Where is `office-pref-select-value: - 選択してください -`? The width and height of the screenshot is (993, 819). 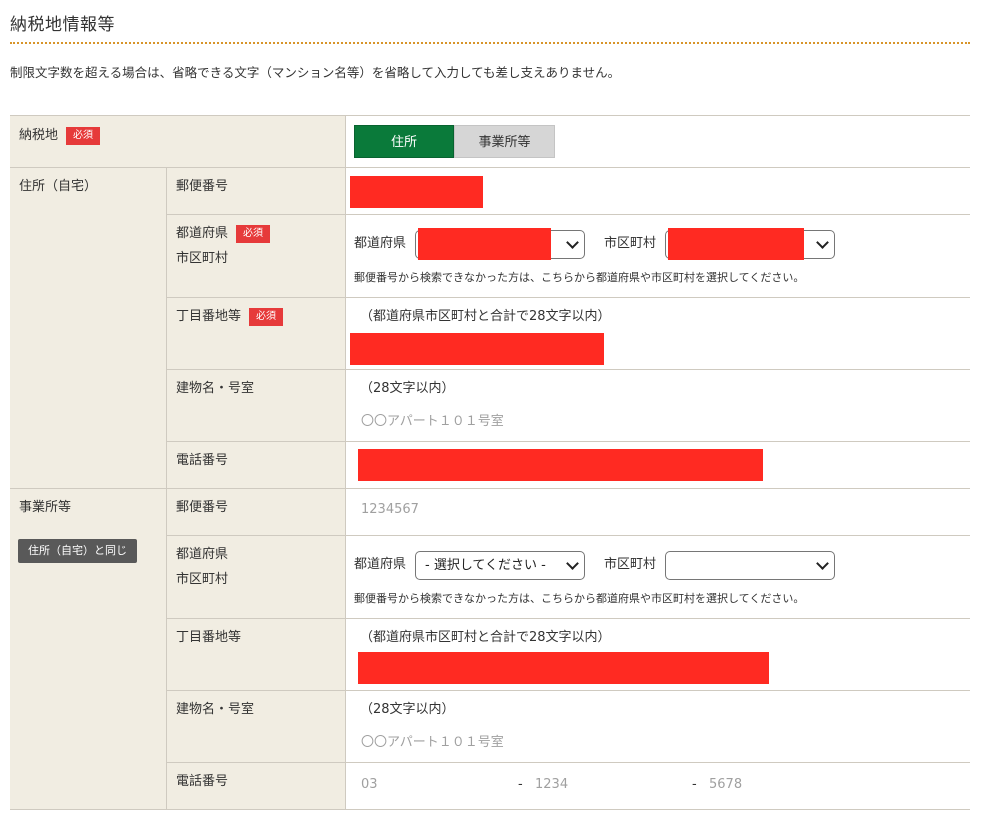
office-pref-select-value: - 選択してください - is located at coordinates (485, 565).